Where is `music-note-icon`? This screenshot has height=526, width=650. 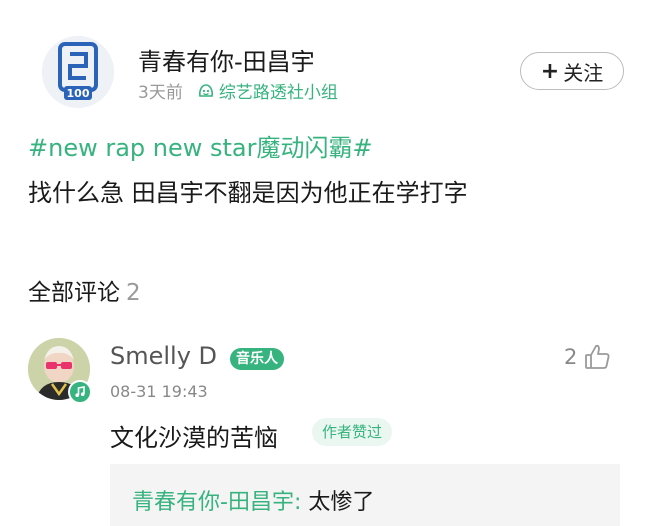
music-note-icon is located at coordinates (80, 391).